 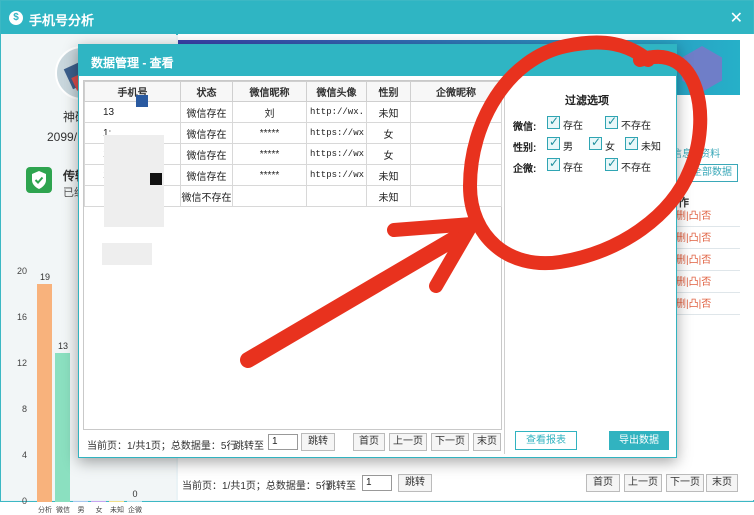 What do you see at coordinates (132, 91) in the screenshot?
I see `col-phone: 手机号` at bounding box center [132, 91].